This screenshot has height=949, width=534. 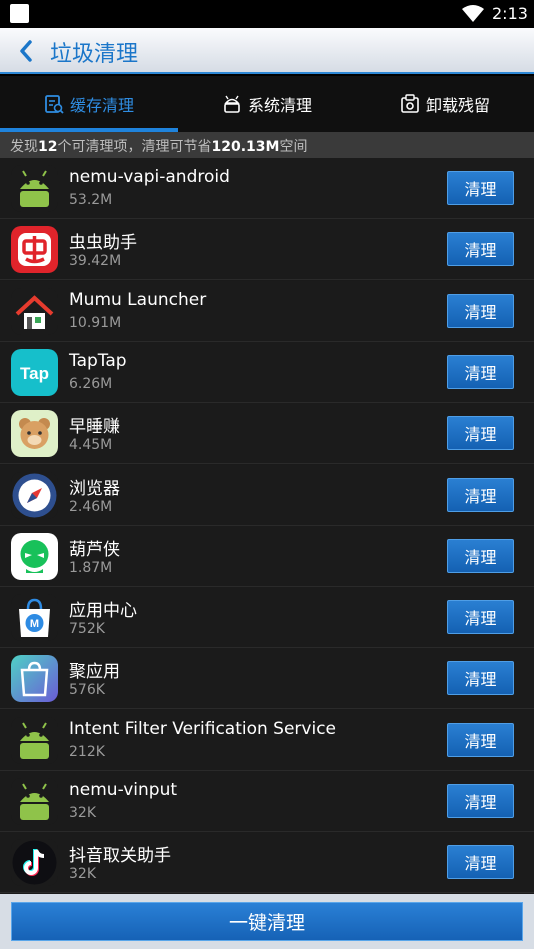 I want to click on app-row: 浏览器 2.46M 清理, so click(x=267, y=495).